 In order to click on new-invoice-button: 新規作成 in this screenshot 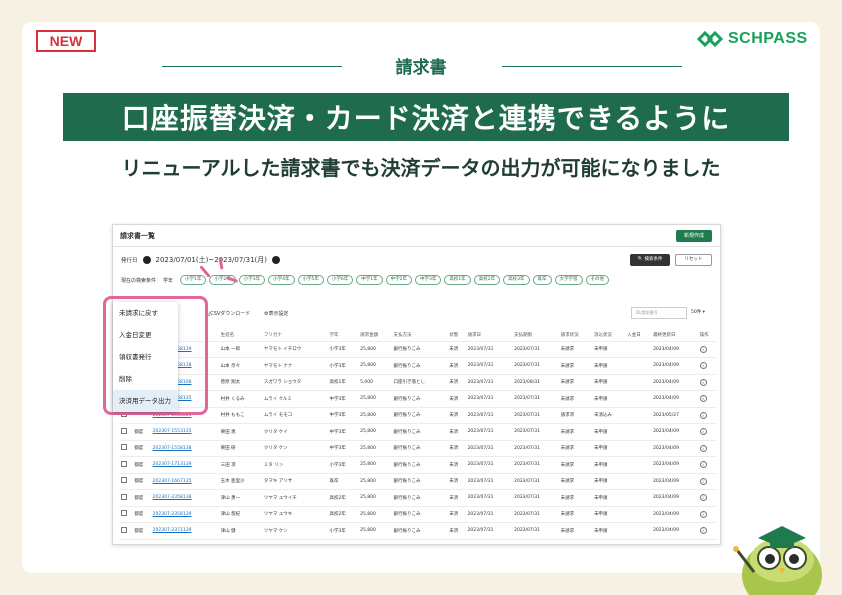, I will do `click(694, 236)`.